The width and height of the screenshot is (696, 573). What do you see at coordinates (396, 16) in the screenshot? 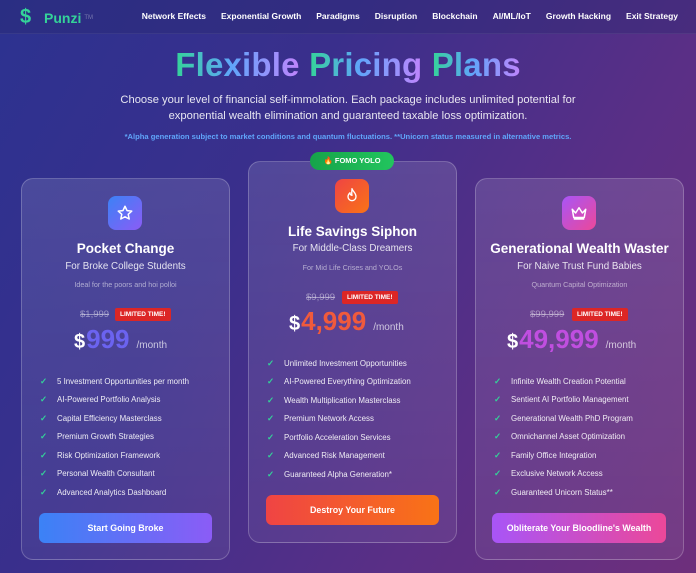
I see `nav-link-disruption: Disruption` at bounding box center [396, 16].